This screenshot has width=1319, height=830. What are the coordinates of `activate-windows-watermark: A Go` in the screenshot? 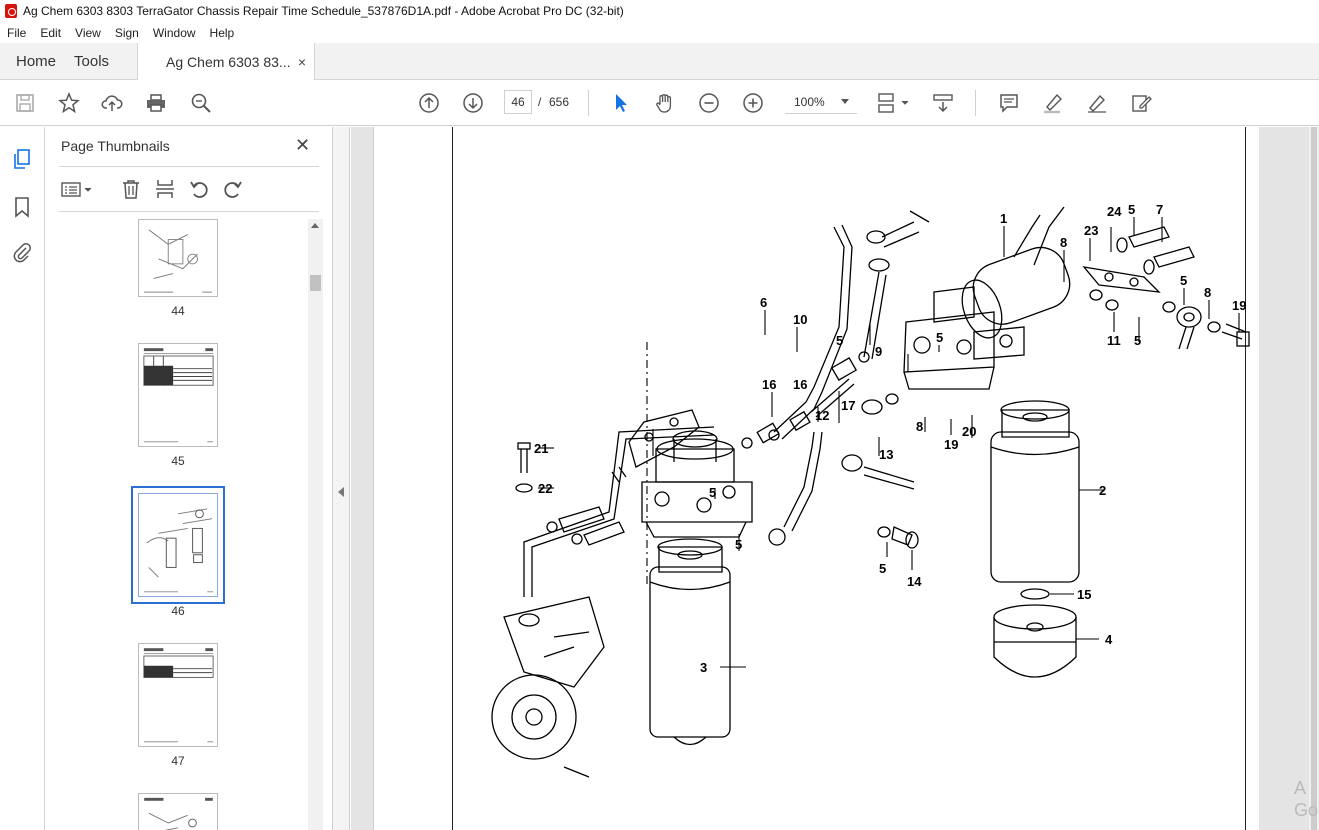 It's located at (1306, 799).